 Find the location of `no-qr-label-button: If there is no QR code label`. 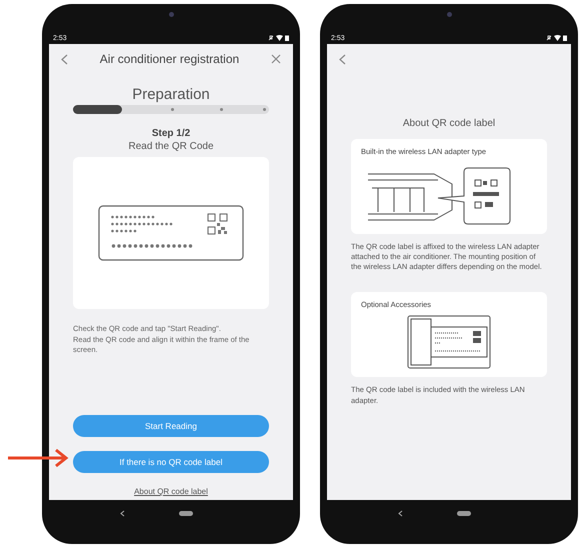

no-qr-label-button: If there is no QR code label is located at coordinates (171, 462).